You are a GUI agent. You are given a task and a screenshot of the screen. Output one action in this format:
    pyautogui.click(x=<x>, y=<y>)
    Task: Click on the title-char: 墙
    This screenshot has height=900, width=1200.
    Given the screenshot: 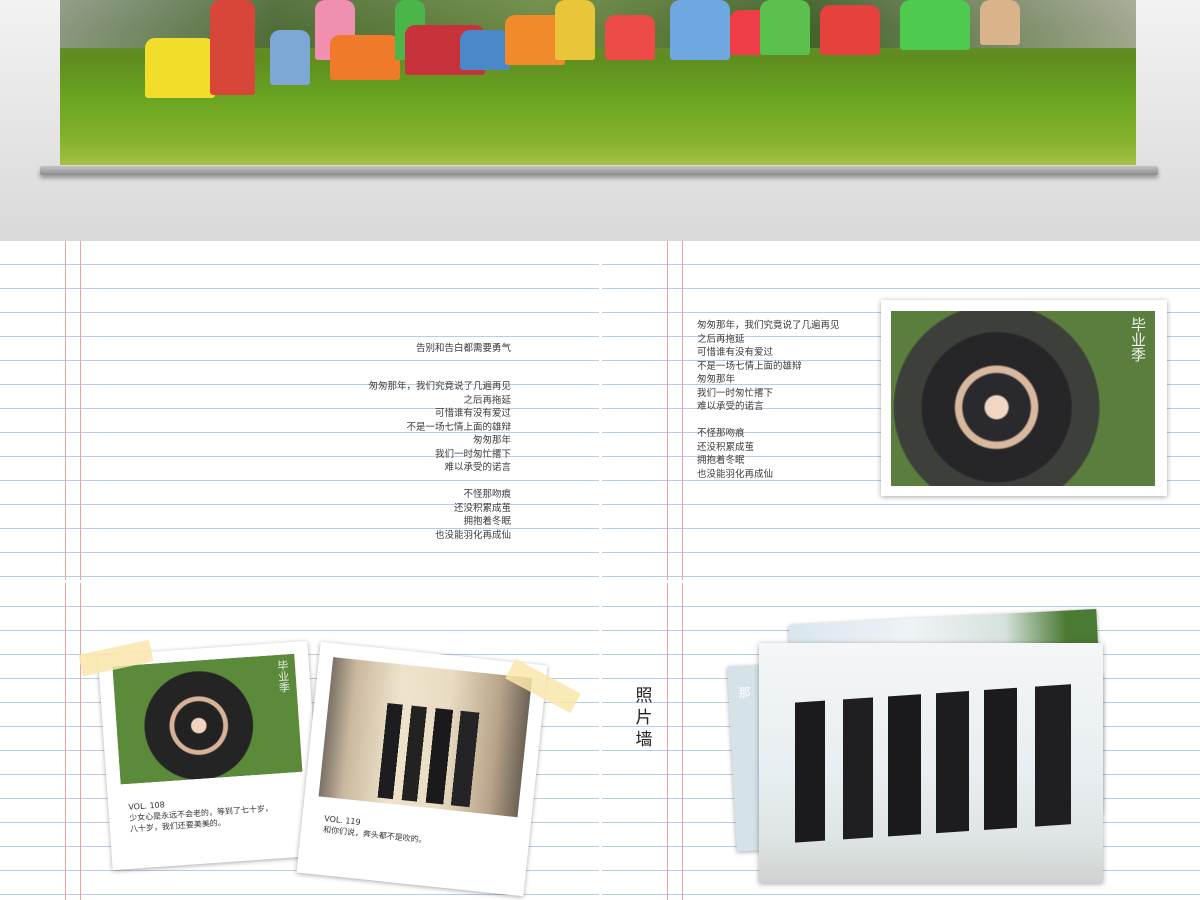 What is the action you would take?
    pyautogui.click(x=644, y=740)
    